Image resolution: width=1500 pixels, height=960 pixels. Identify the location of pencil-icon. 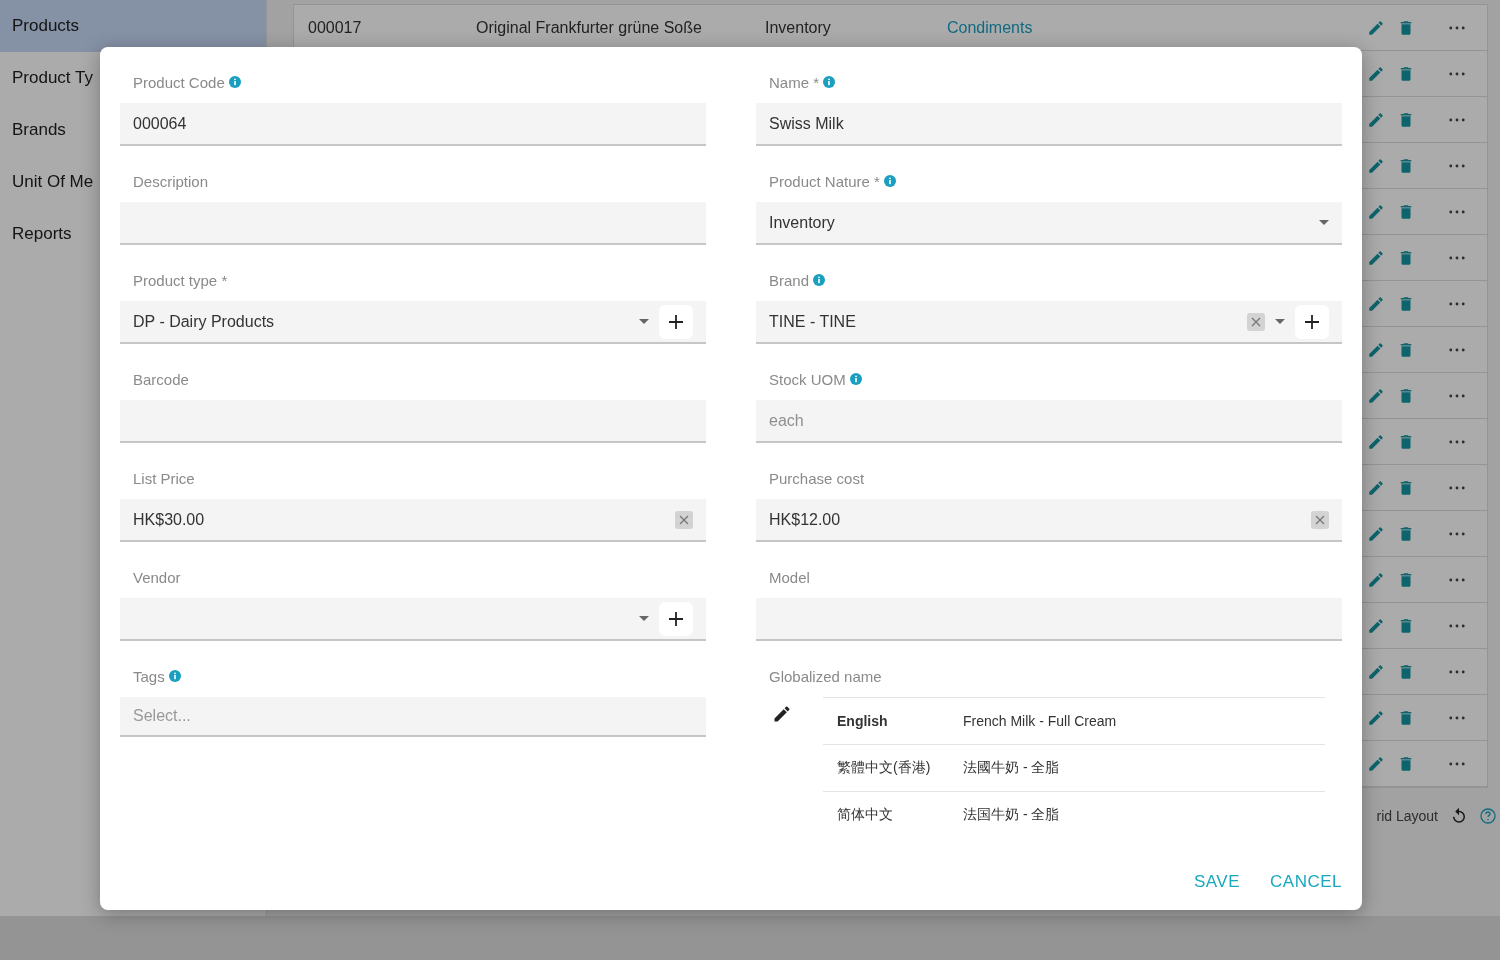
(782, 714).